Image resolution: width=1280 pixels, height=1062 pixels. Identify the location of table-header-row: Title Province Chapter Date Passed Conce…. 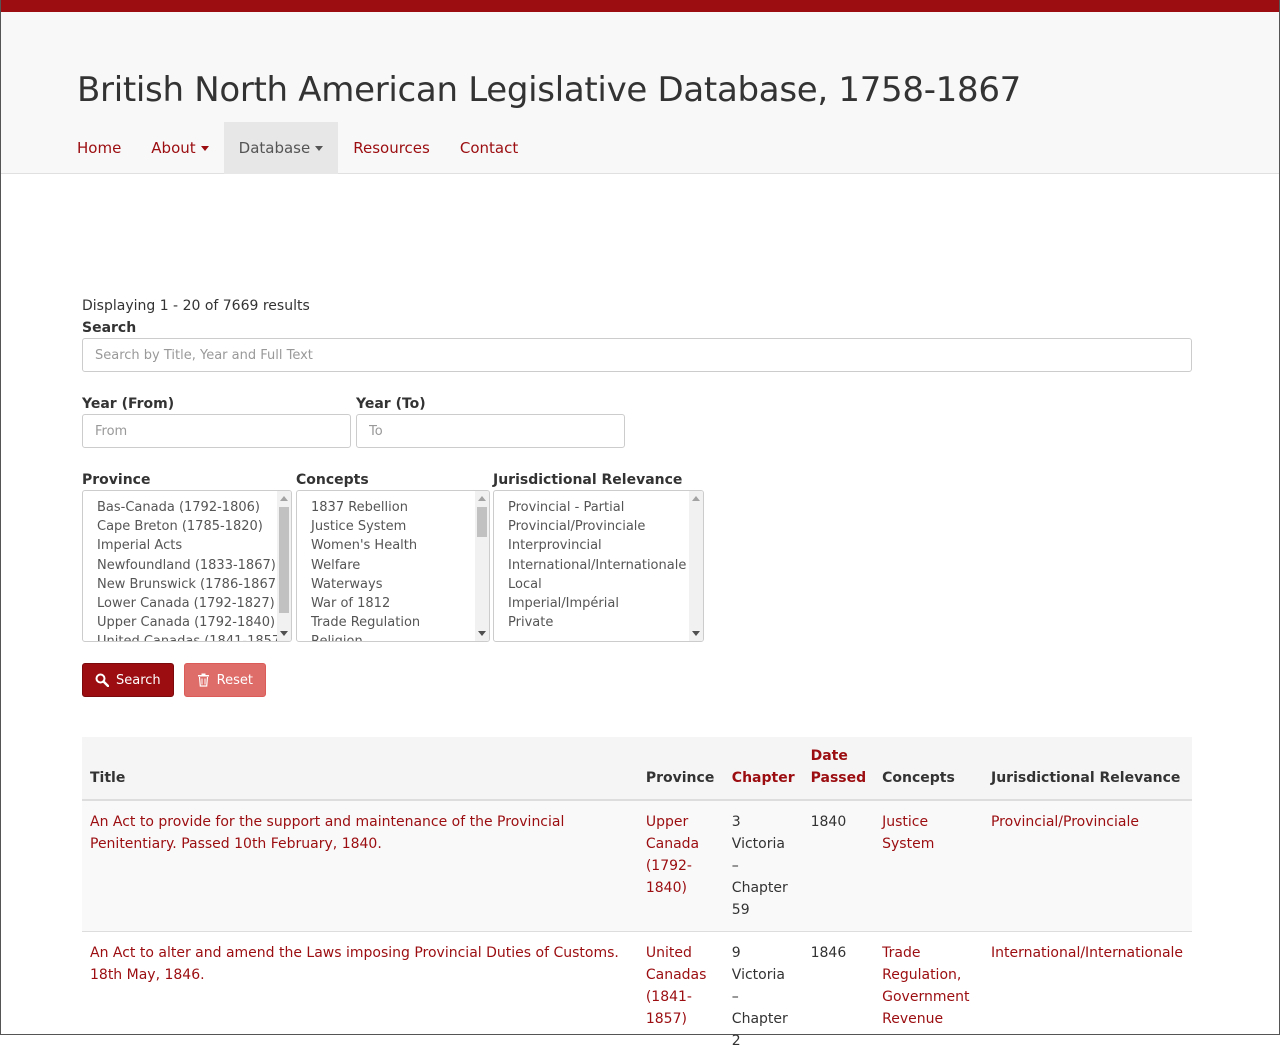
(637, 768).